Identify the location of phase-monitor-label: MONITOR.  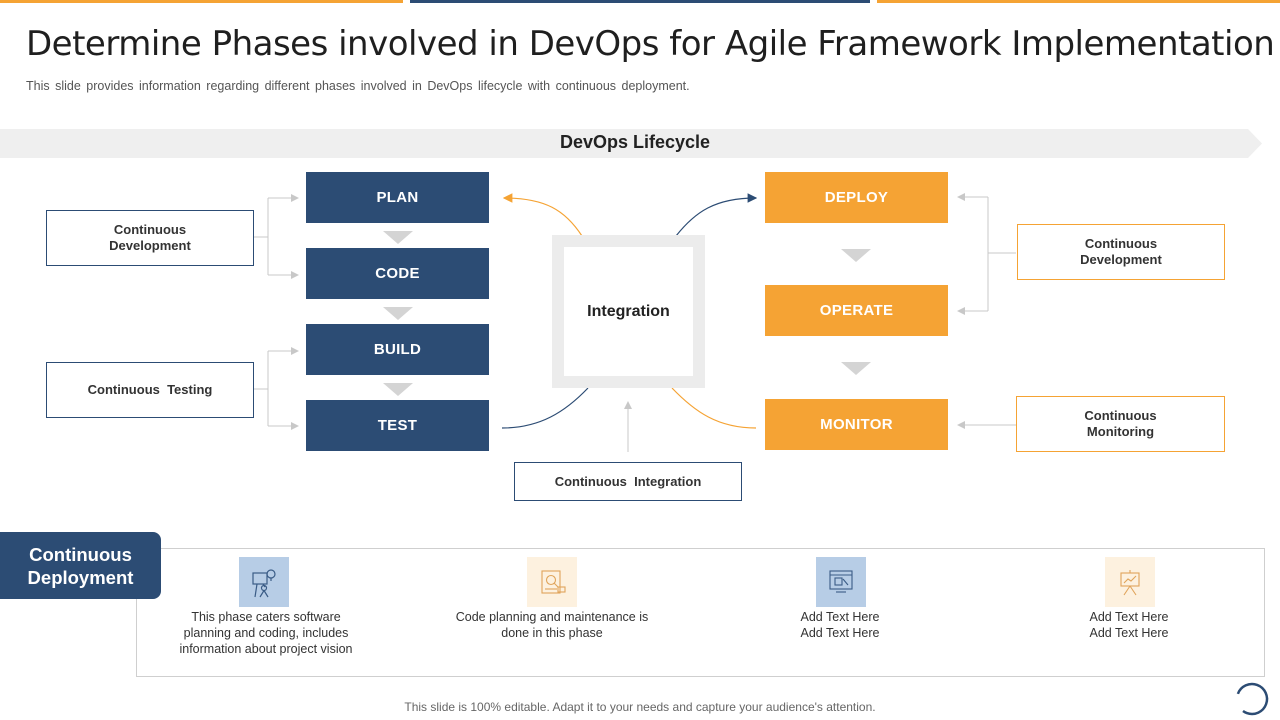
(856, 424).